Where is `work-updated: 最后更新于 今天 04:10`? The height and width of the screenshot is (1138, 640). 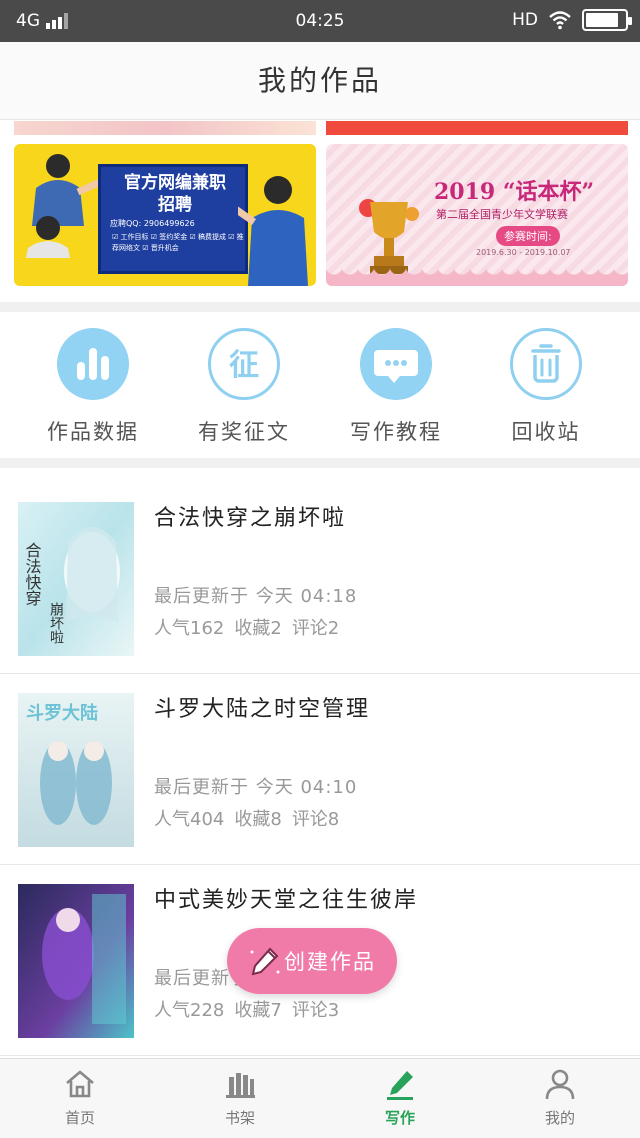 work-updated: 最后更新于 今天 04:10 is located at coordinates (256, 787).